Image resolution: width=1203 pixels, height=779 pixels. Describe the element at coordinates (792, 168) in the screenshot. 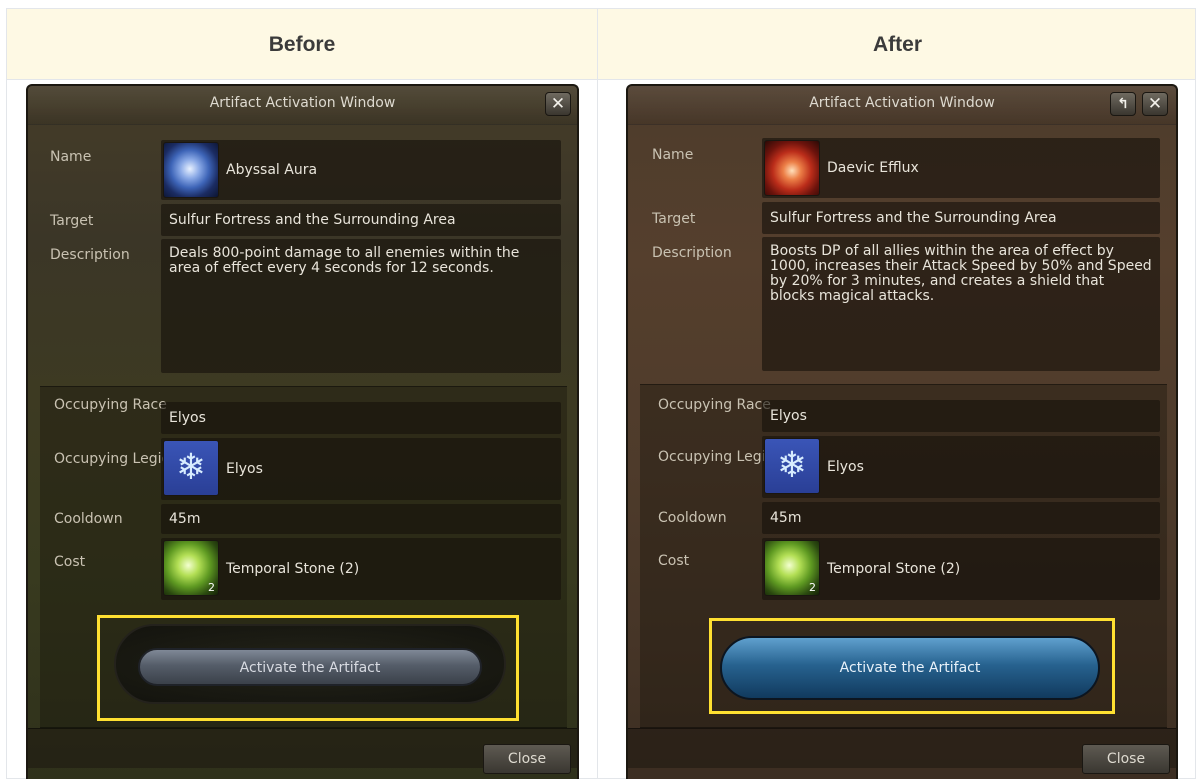

I see `daevic-efflux-icon` at that location.